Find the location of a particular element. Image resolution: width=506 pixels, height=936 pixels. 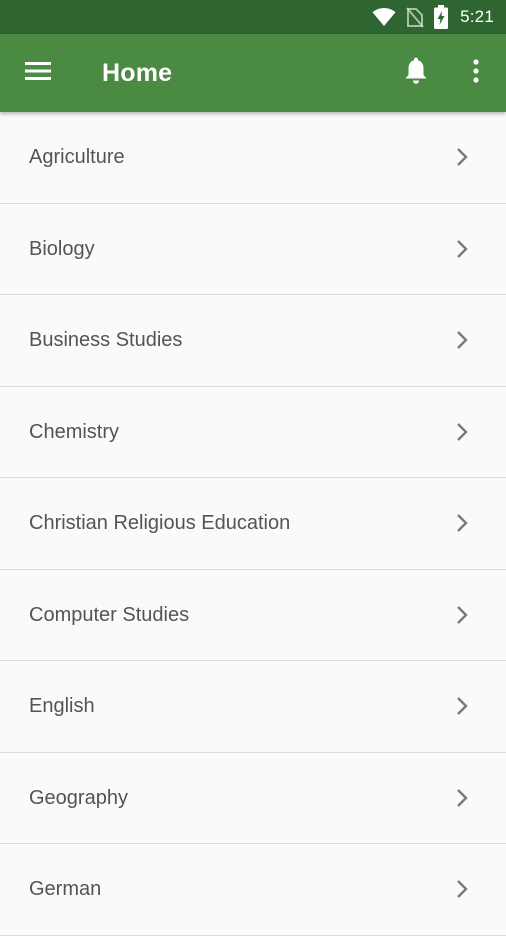

status-time: 5:21 is located at coordinates (477, 16).